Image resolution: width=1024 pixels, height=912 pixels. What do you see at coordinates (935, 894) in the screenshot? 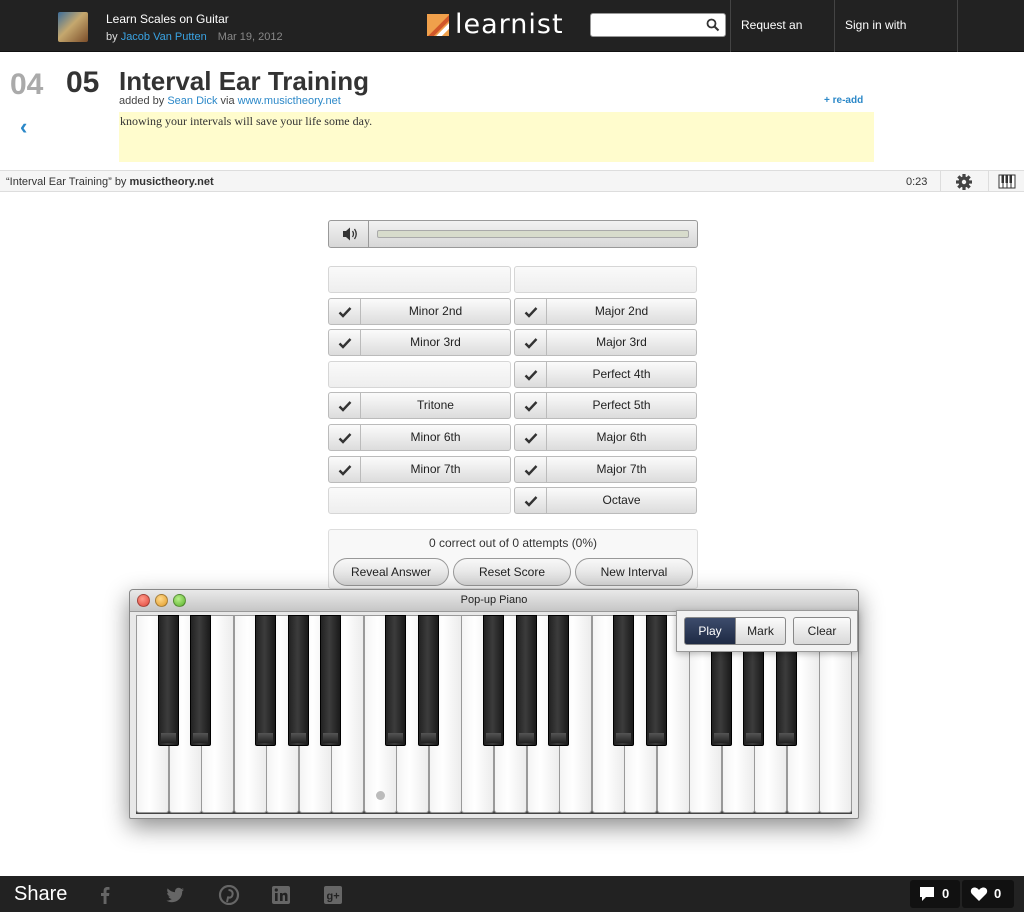
I see `comments-counter: 0` at bounding box center [935, 894].